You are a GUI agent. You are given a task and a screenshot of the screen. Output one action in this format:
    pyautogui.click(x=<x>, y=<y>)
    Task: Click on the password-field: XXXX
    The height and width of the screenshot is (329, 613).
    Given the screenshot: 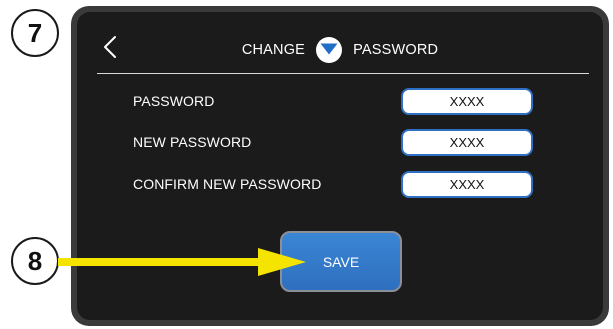 What is the action you would take?
    pyautogui.click(x=467, y=101)
    